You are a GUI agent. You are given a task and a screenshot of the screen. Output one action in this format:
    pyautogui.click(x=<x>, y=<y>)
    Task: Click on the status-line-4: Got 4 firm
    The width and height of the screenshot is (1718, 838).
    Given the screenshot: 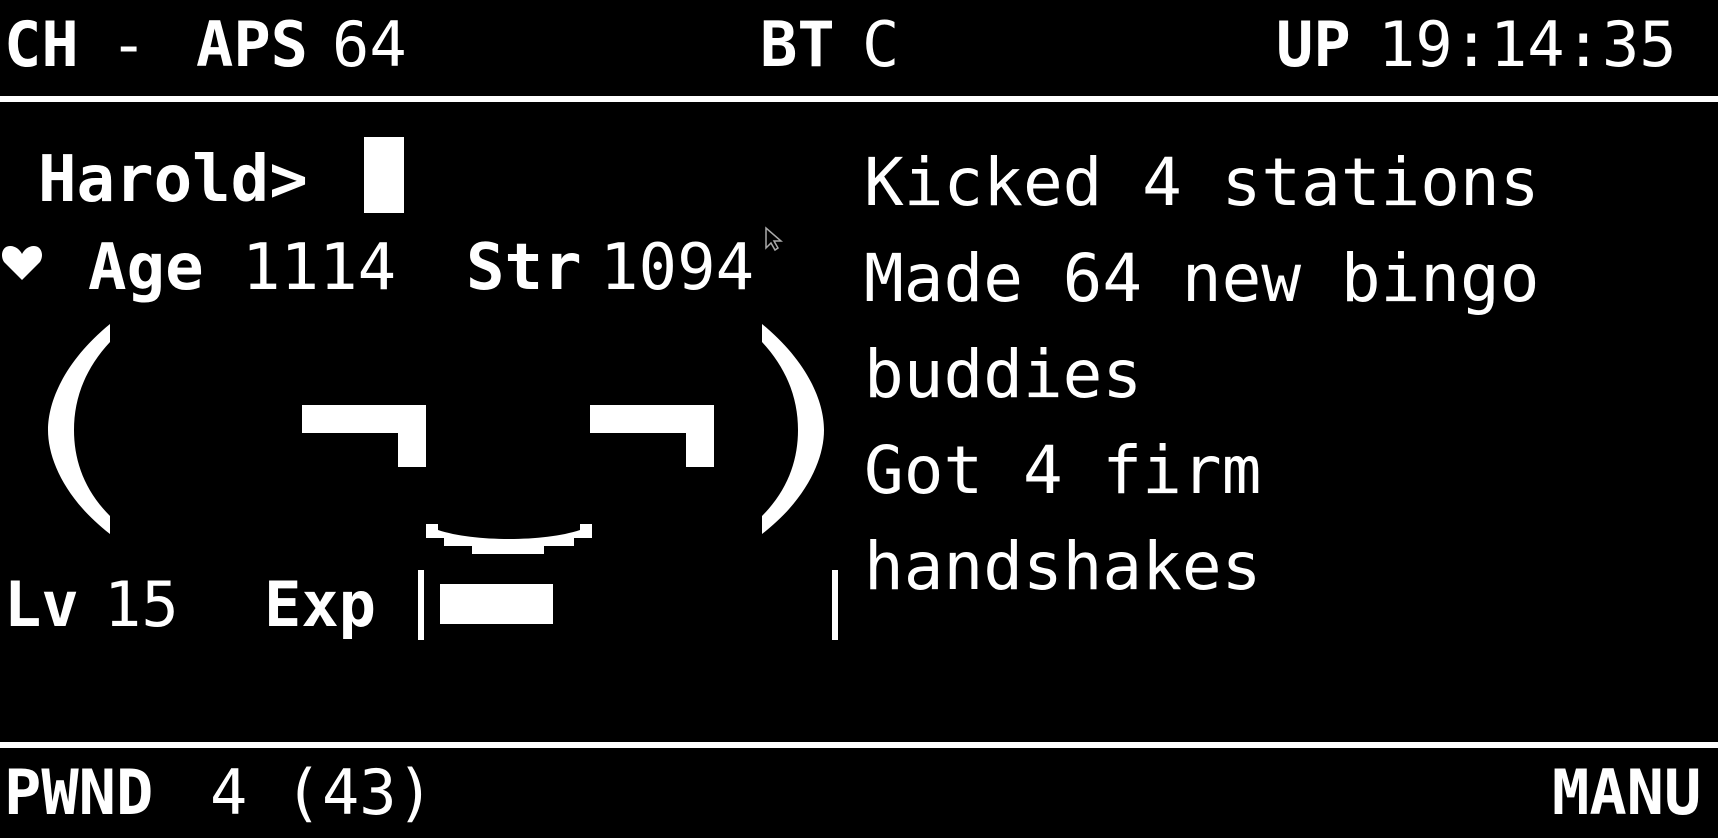 What is the action you would take?
    pyautogui.click(x=1063, y=470)
    